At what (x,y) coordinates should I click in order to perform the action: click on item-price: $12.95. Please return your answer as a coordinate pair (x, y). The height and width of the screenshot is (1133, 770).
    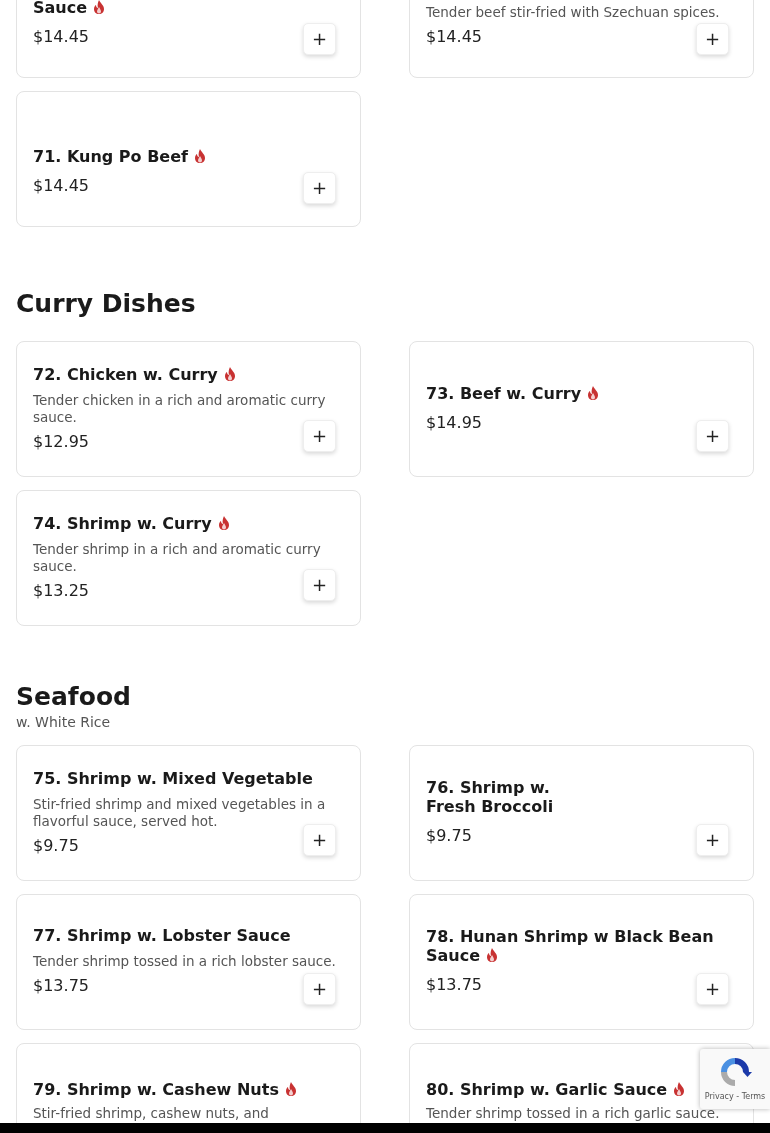
    Looking at the image, I should click on (61, 441).